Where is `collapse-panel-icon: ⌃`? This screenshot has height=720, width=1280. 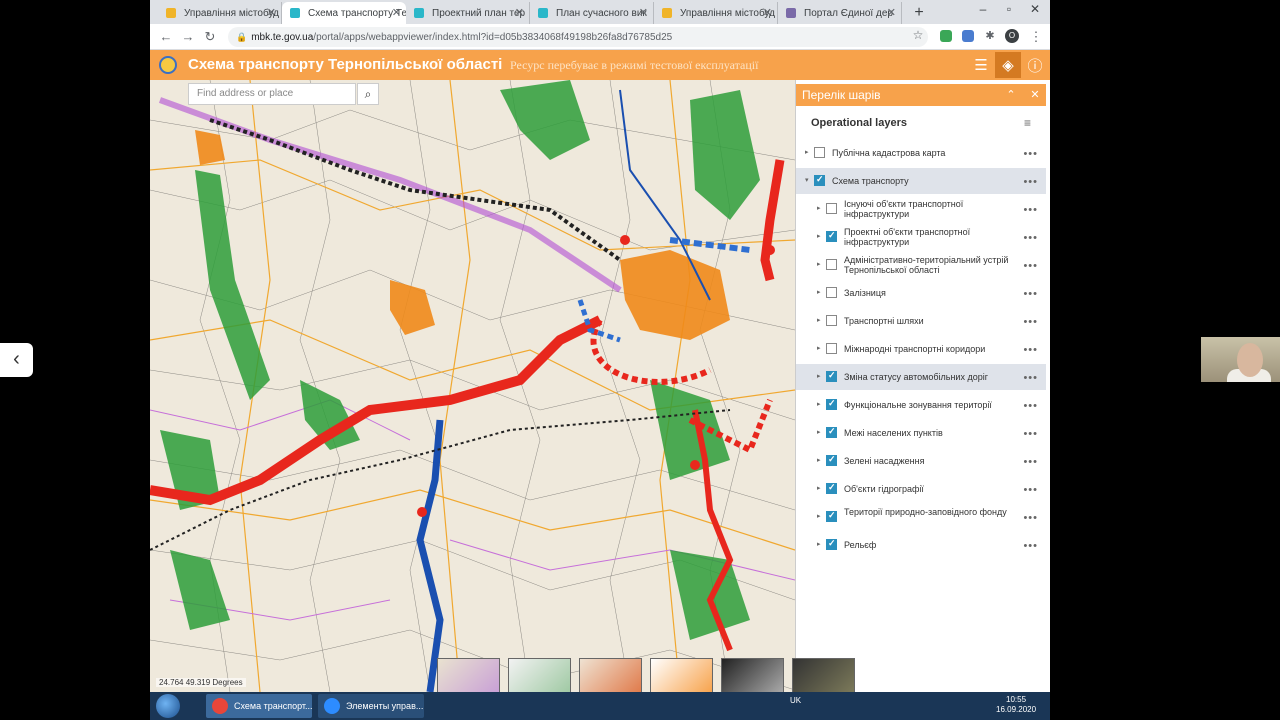 collapse-panel-icon: ⌃ is located at coordinates (1011, 95).